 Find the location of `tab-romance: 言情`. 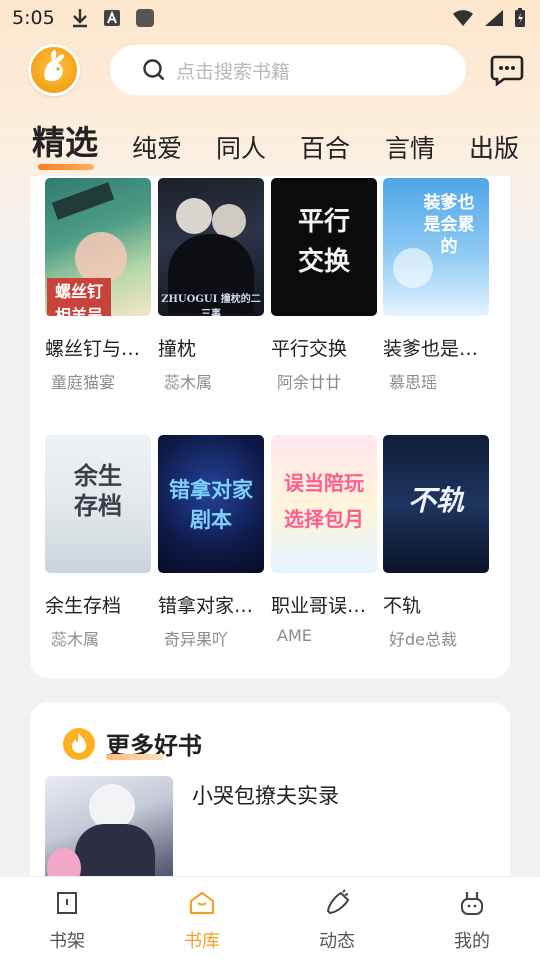

tab-romance: 言情 is located at coordinates (410, 149).